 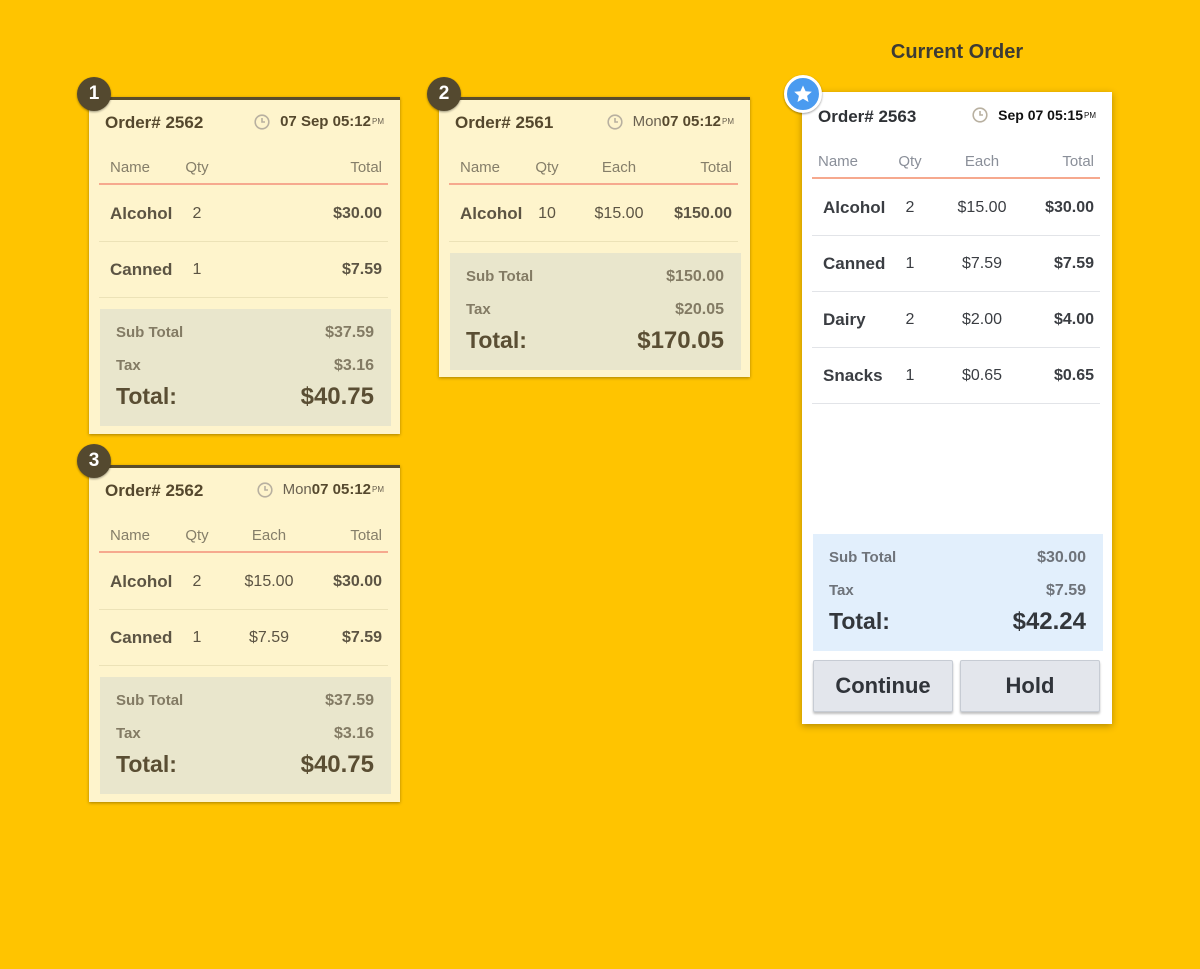 I want to click on order-badge-1: 1, so click(x=94, y=94).